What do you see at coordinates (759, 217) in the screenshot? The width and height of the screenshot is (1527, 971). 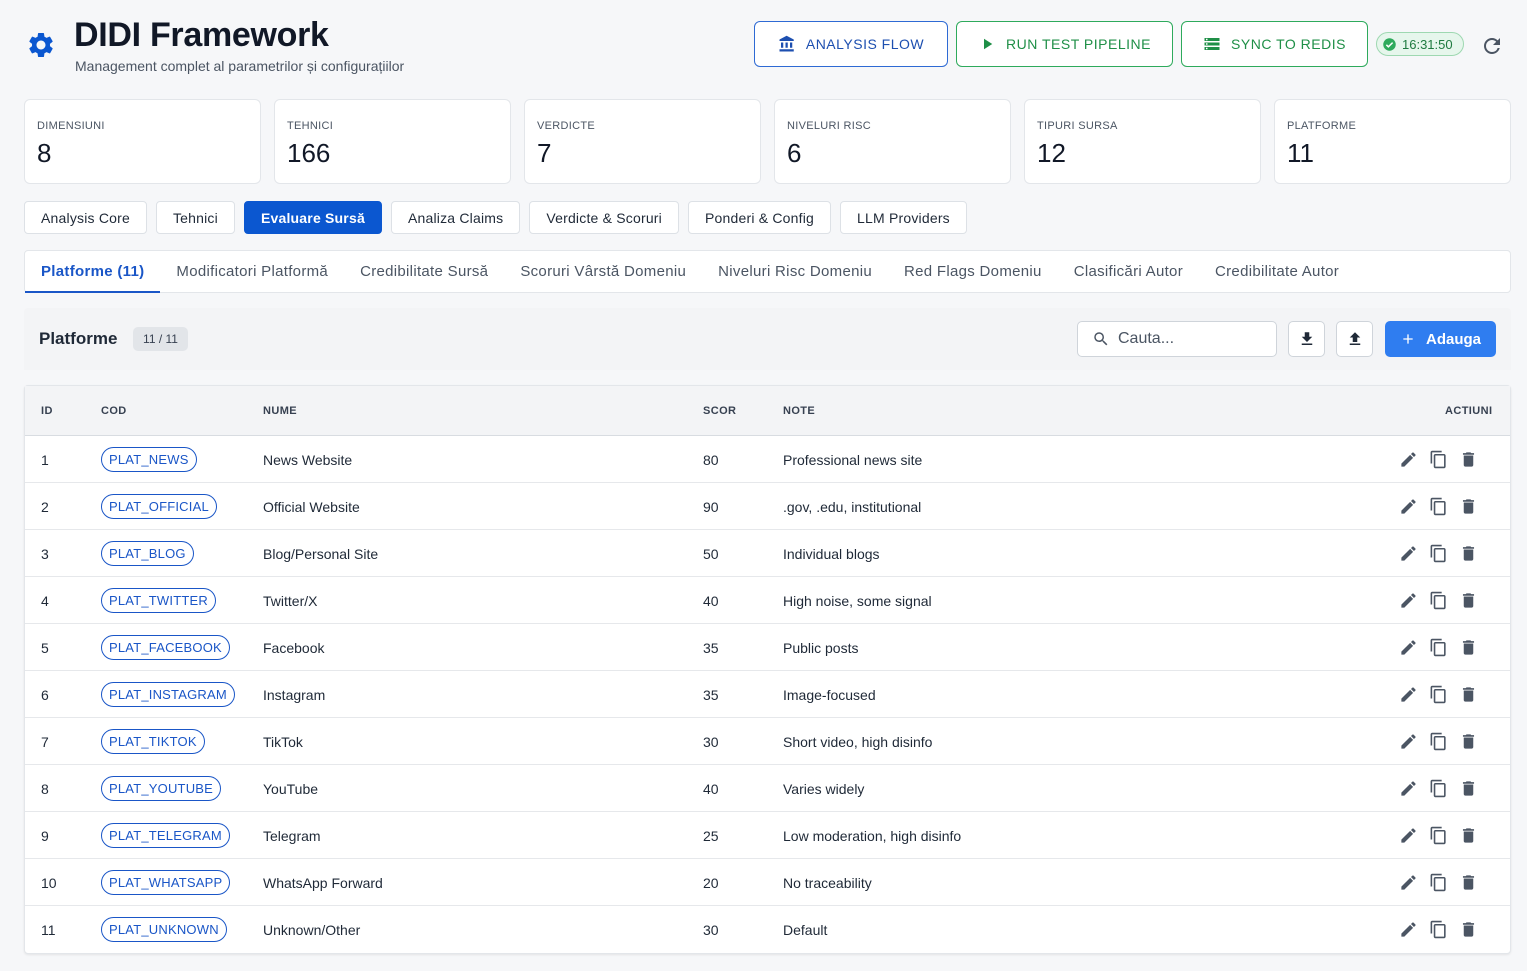 I see `tab-ponderi-config: Ponderi & Config` at bounding box center [759, 217].